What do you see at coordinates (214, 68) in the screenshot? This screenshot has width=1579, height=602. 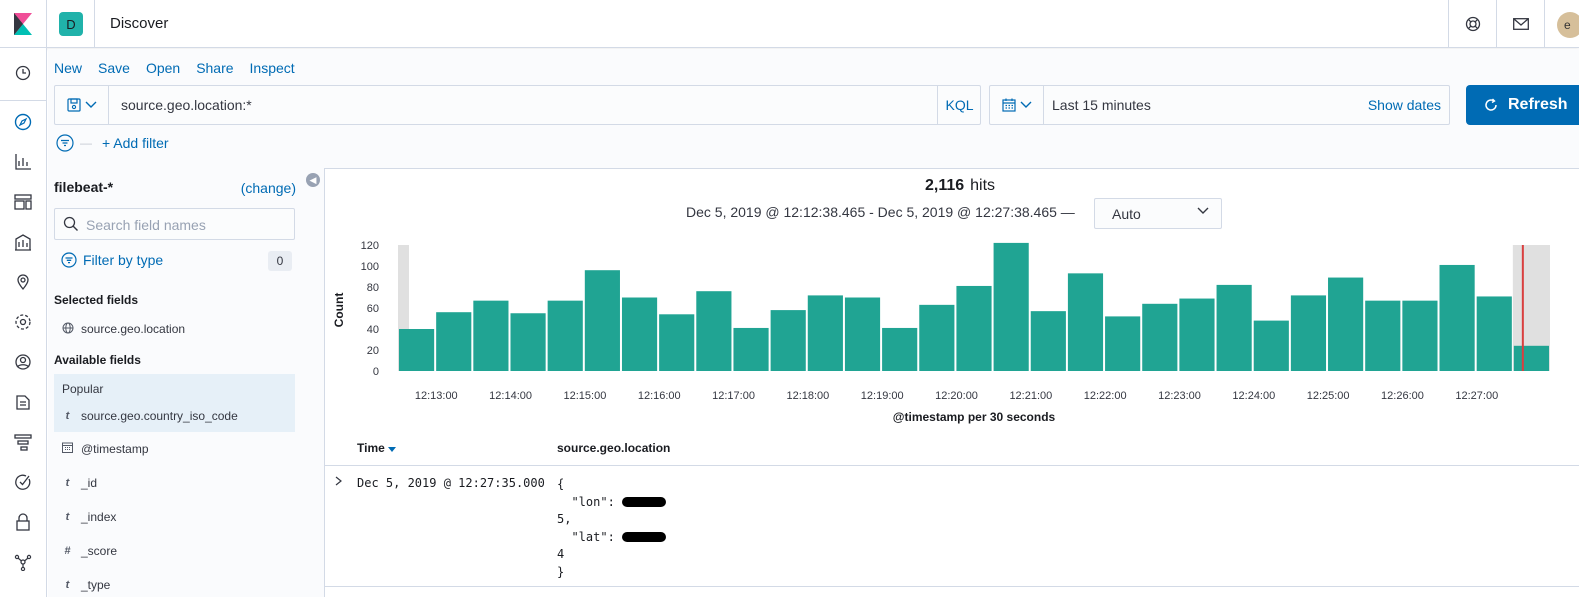 I see `share-link: Share` at bounding box center [214, 68].